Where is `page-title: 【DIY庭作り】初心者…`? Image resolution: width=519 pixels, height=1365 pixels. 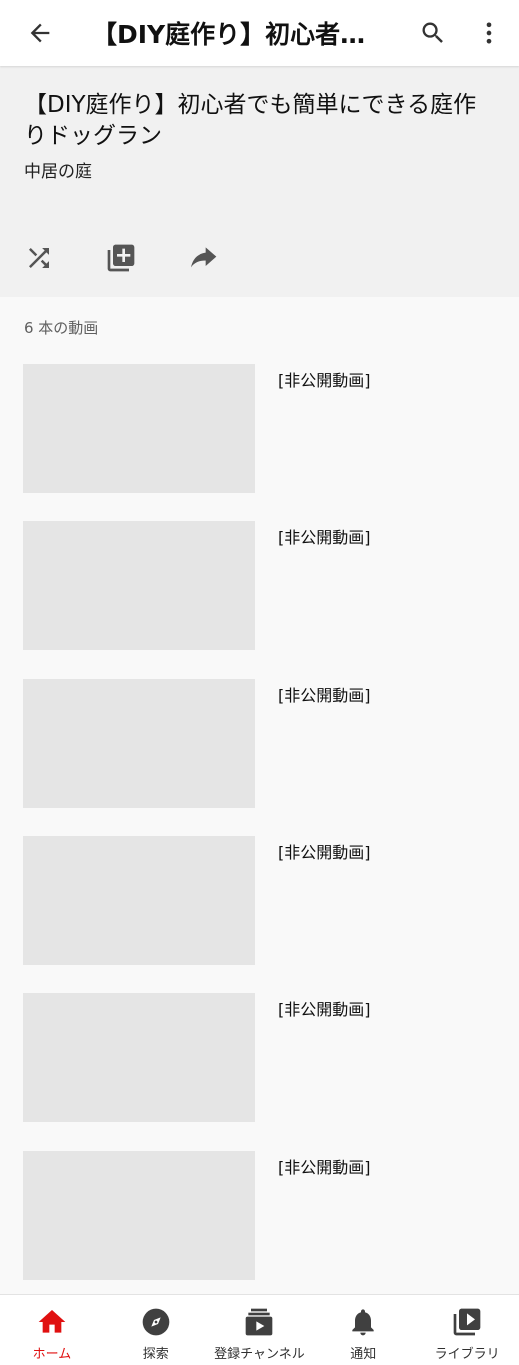
page-title: 【DIY庭作り】初心者… is located at coordinates (229, 34).